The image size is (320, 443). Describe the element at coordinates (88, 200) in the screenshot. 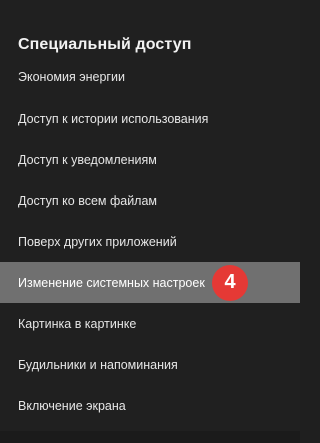

I see `list-item-label: Доступ ко всем файлам` at that location.